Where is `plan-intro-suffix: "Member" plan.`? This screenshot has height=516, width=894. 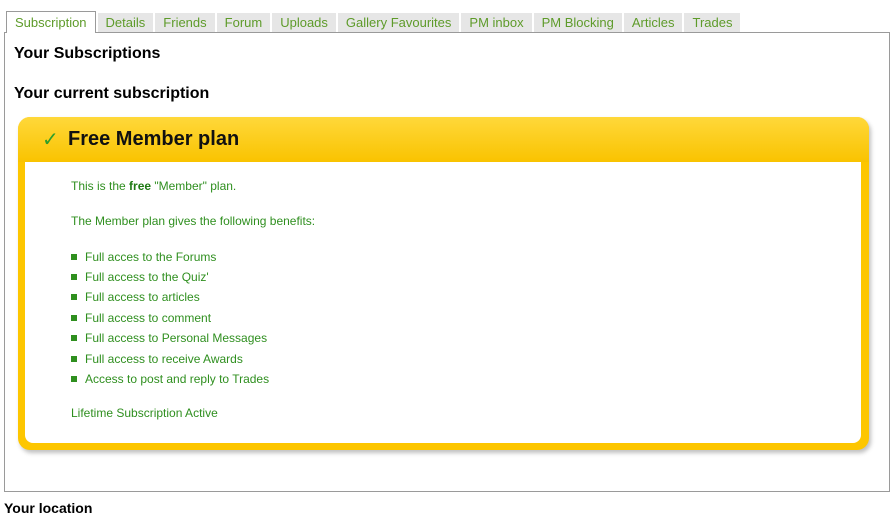 plan-intro-suffix: "Member" plan. is located at coordinates (194, 186).